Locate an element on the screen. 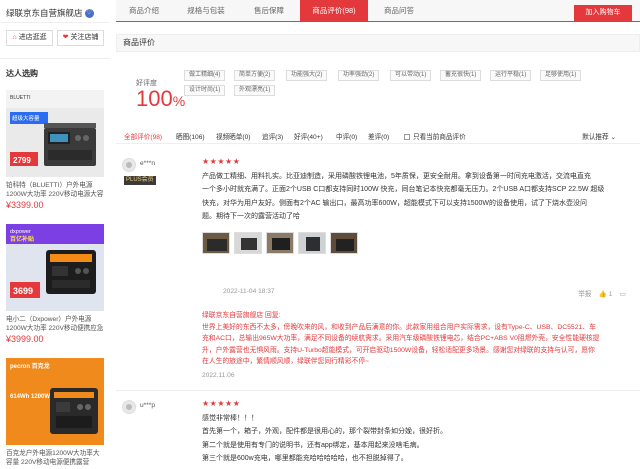  product-price: ¥3999.00 is located at coordinates (25, 339).